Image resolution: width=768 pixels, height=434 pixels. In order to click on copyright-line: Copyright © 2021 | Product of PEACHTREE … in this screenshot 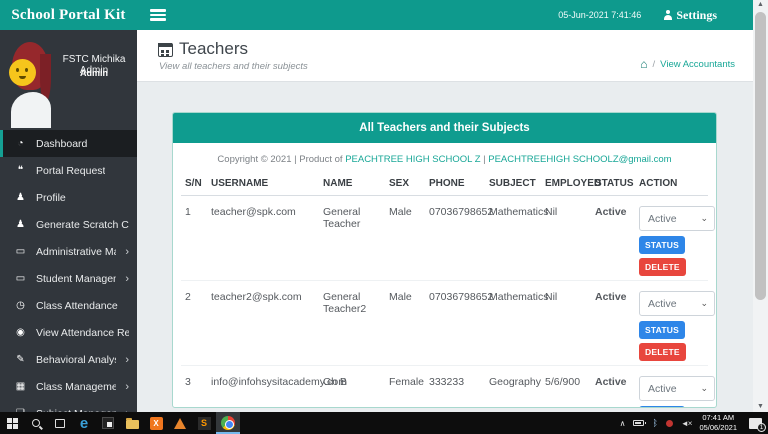, I will do `click(444, 157)`.